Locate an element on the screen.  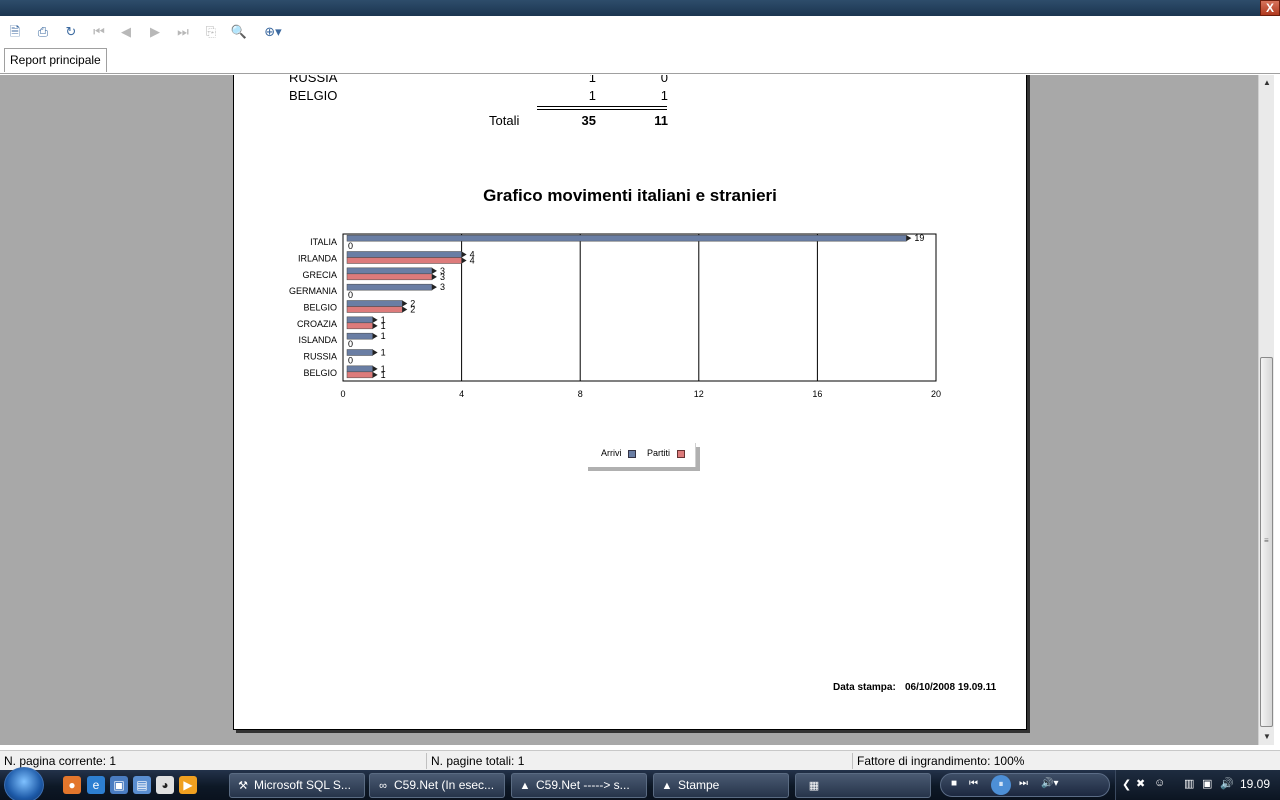
data-label: 4 is located at coordinates (472, 261).